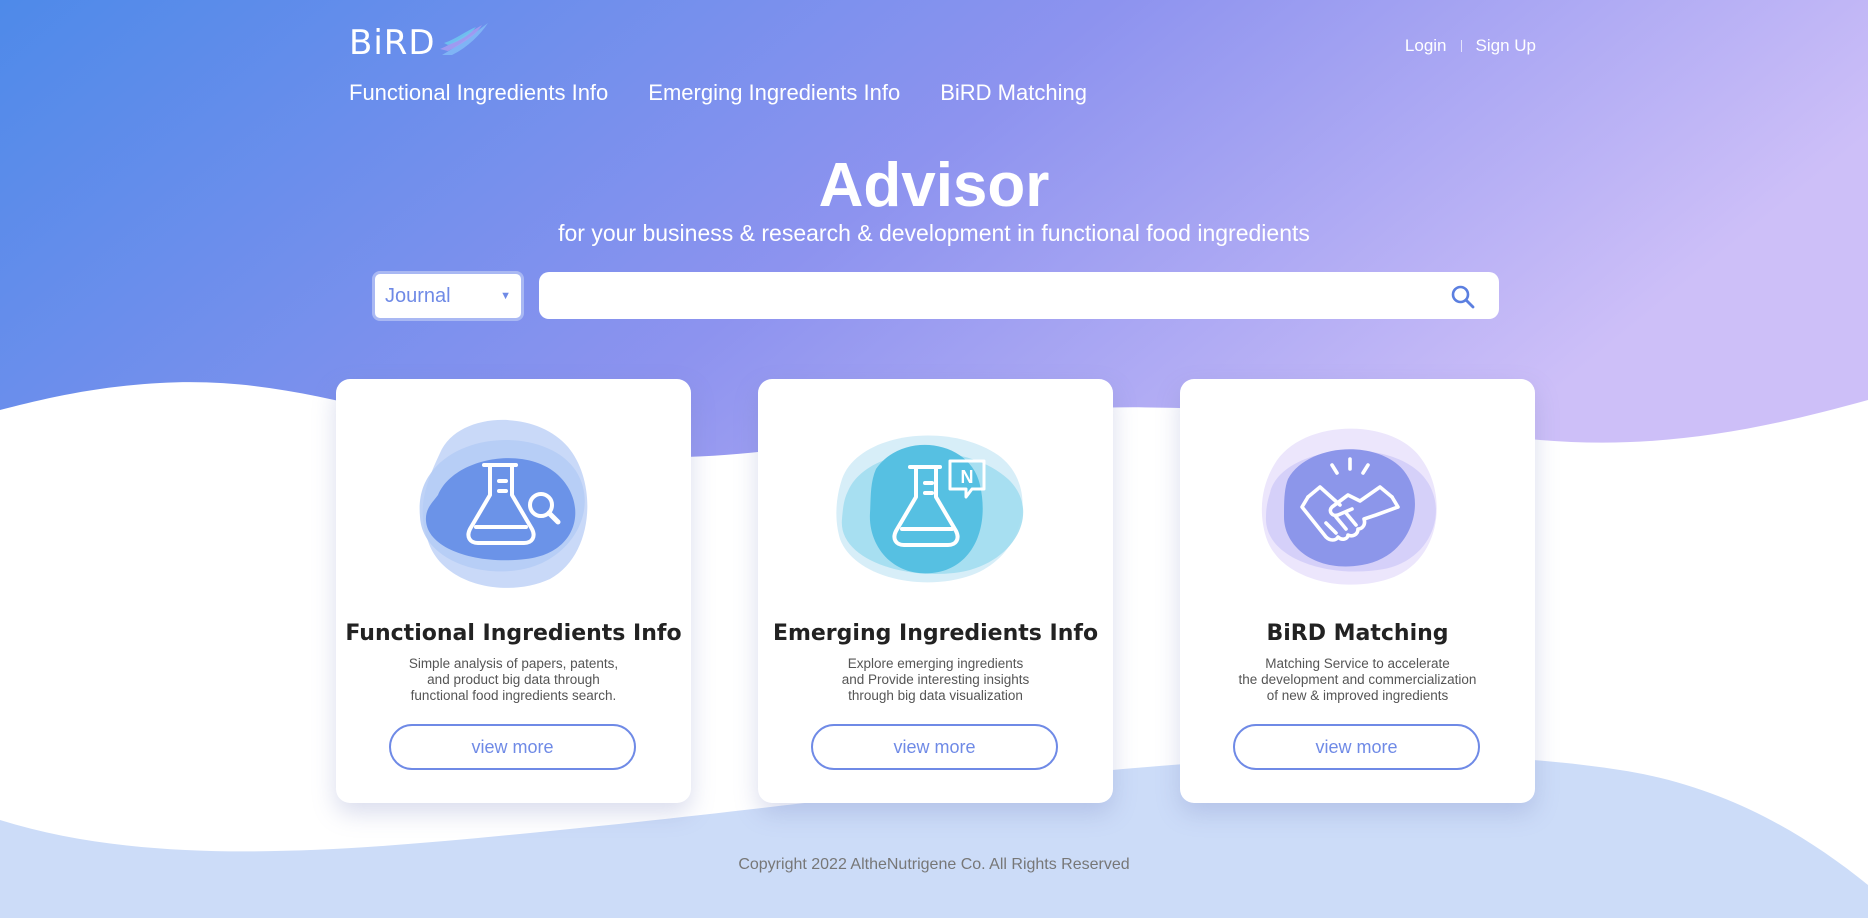  I want to click on auth-links: Login Sign Up, so click(1470, 46).